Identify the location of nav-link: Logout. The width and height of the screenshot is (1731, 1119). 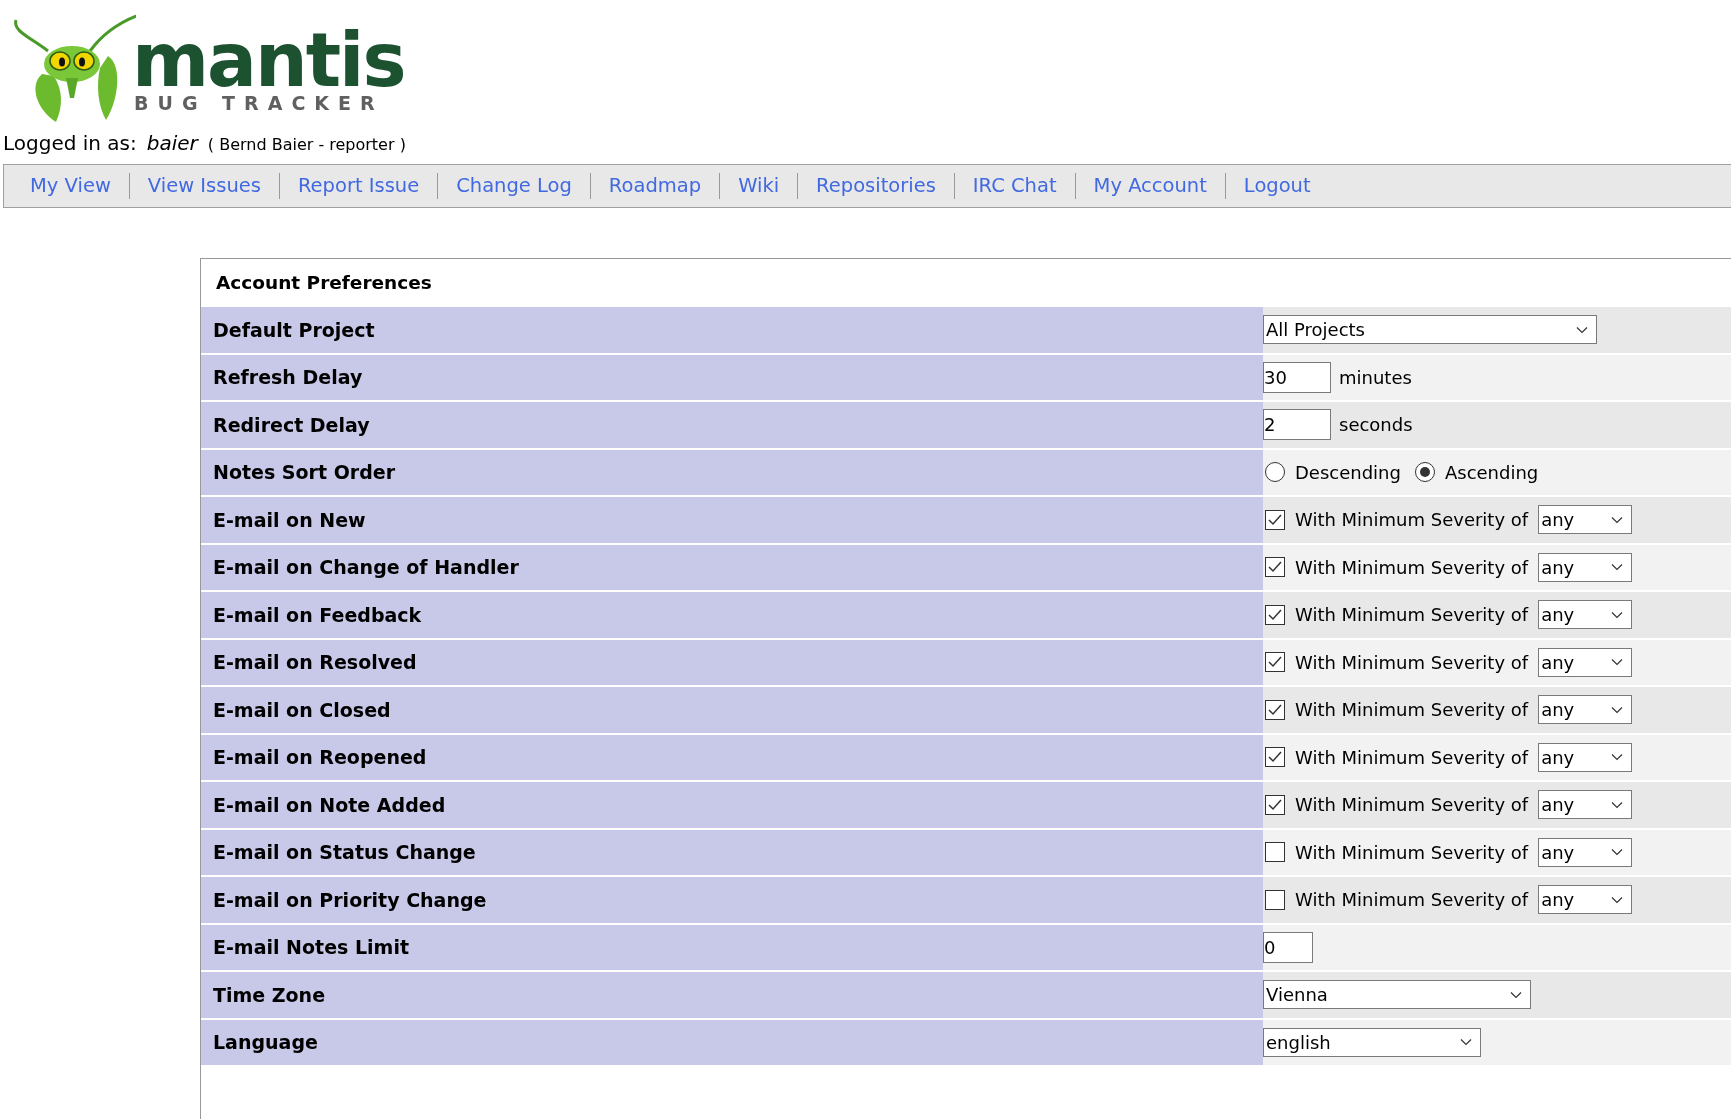
(1277, 186).